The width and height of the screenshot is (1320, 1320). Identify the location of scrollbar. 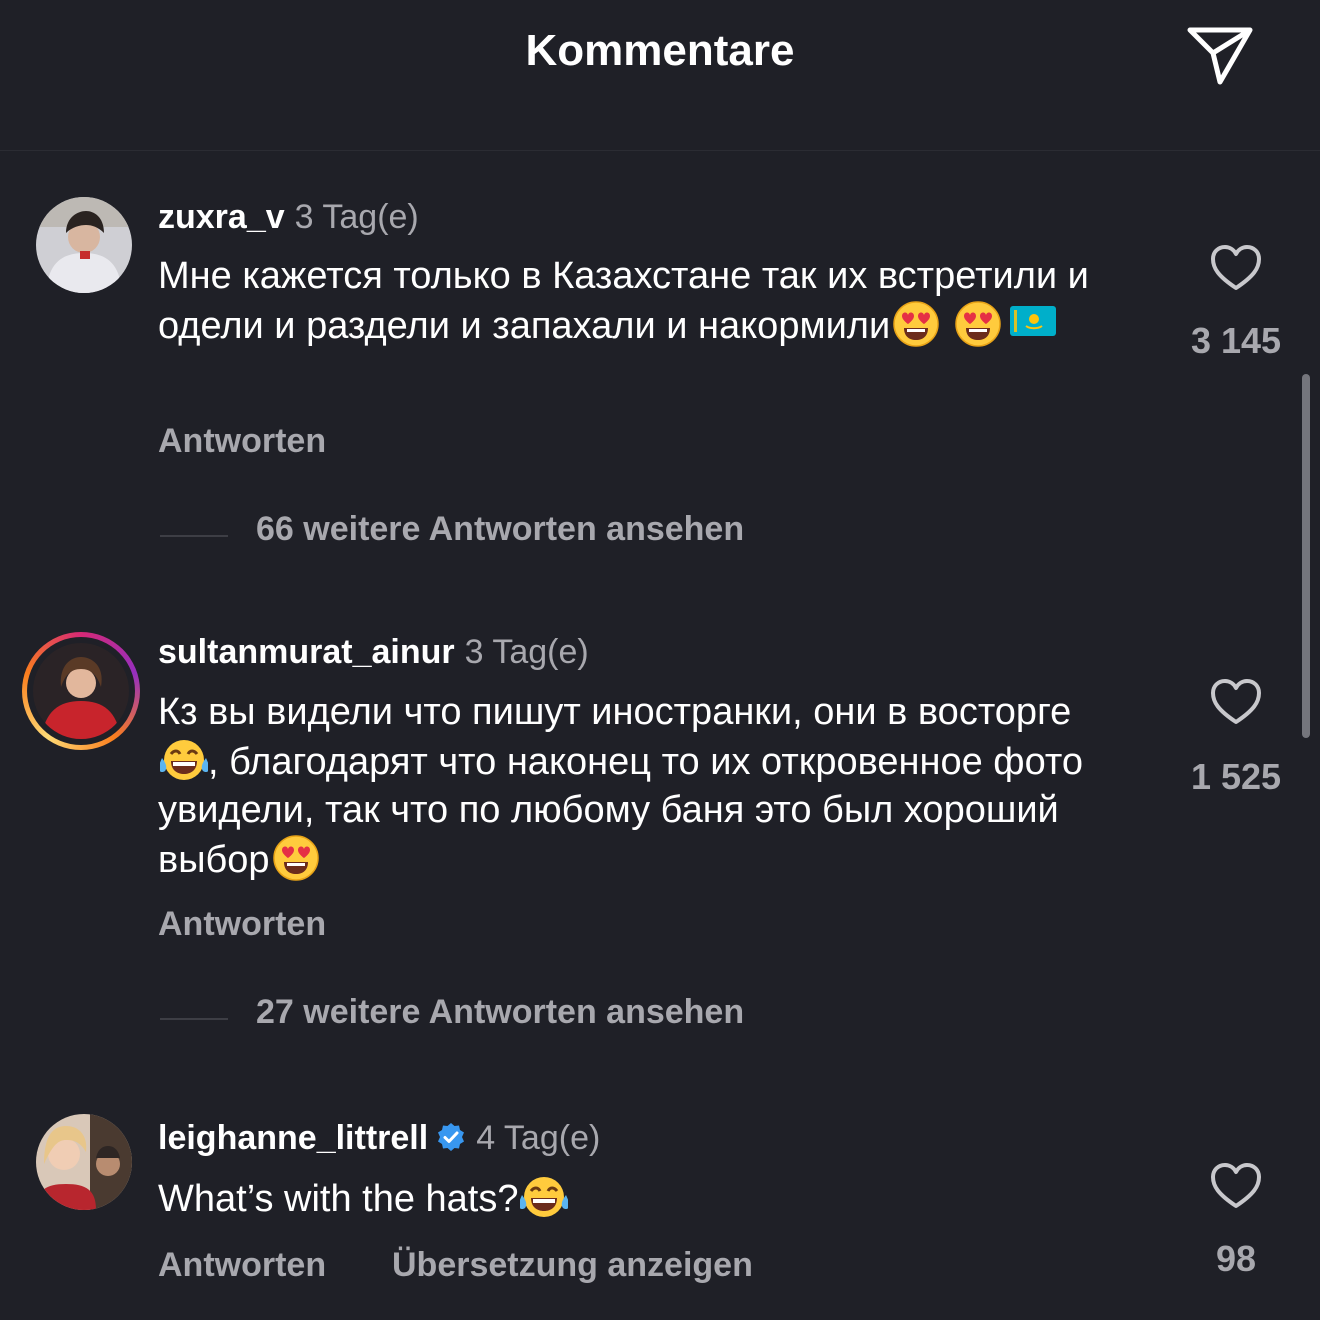
(1306, 556).